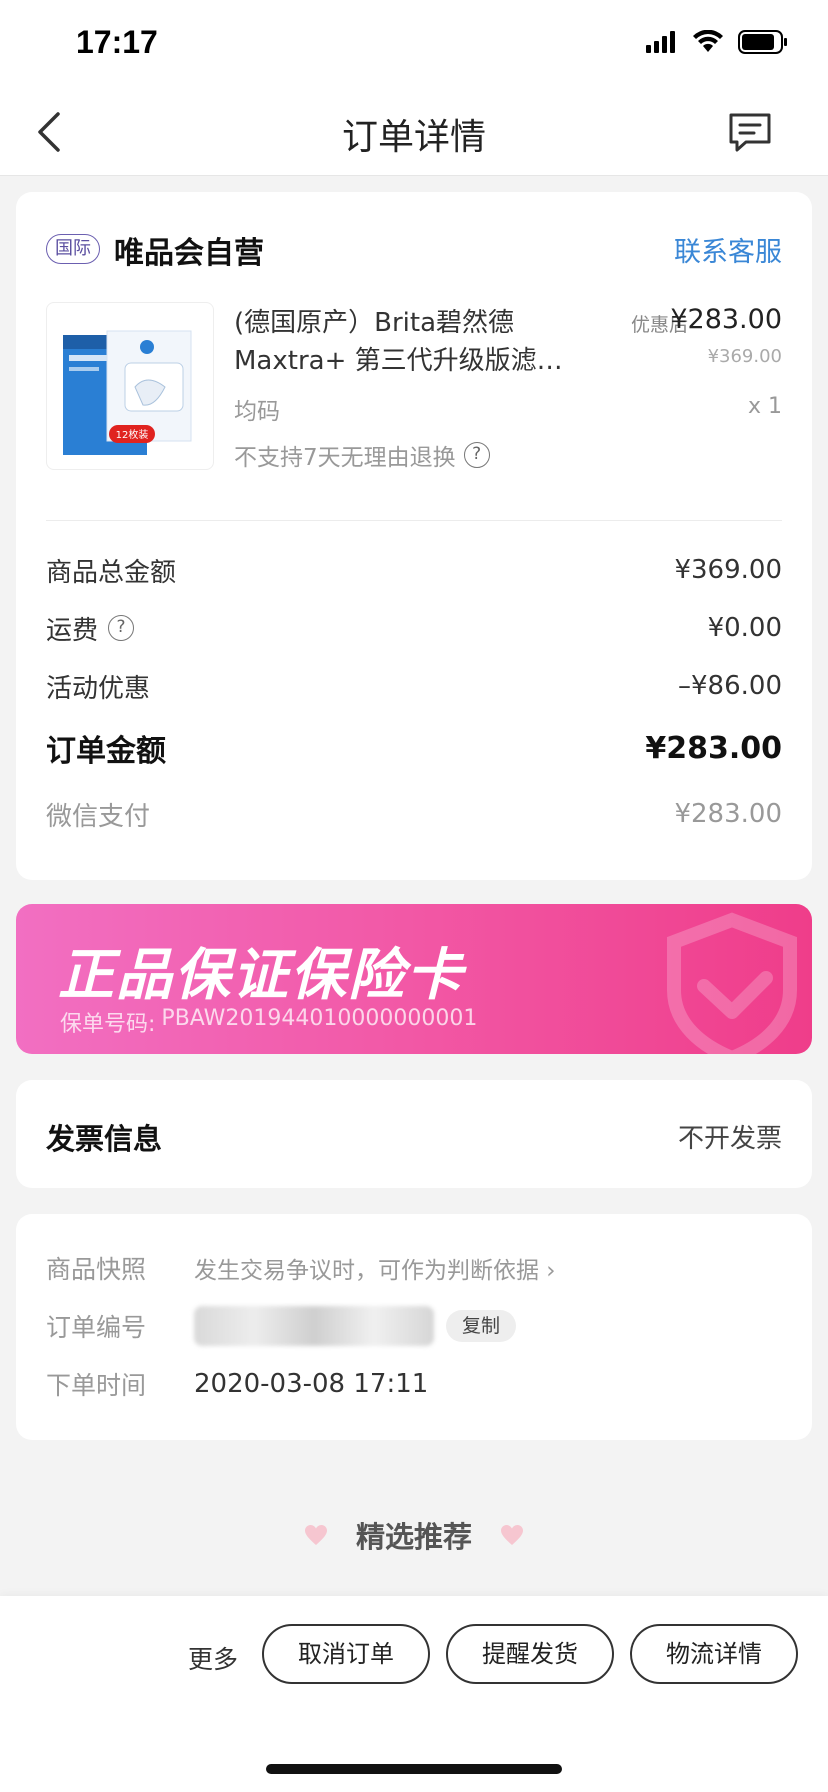 This screenshot has height=1792, width=828. I want to click on product-original-price: ¥369.00, so click(744, 356).